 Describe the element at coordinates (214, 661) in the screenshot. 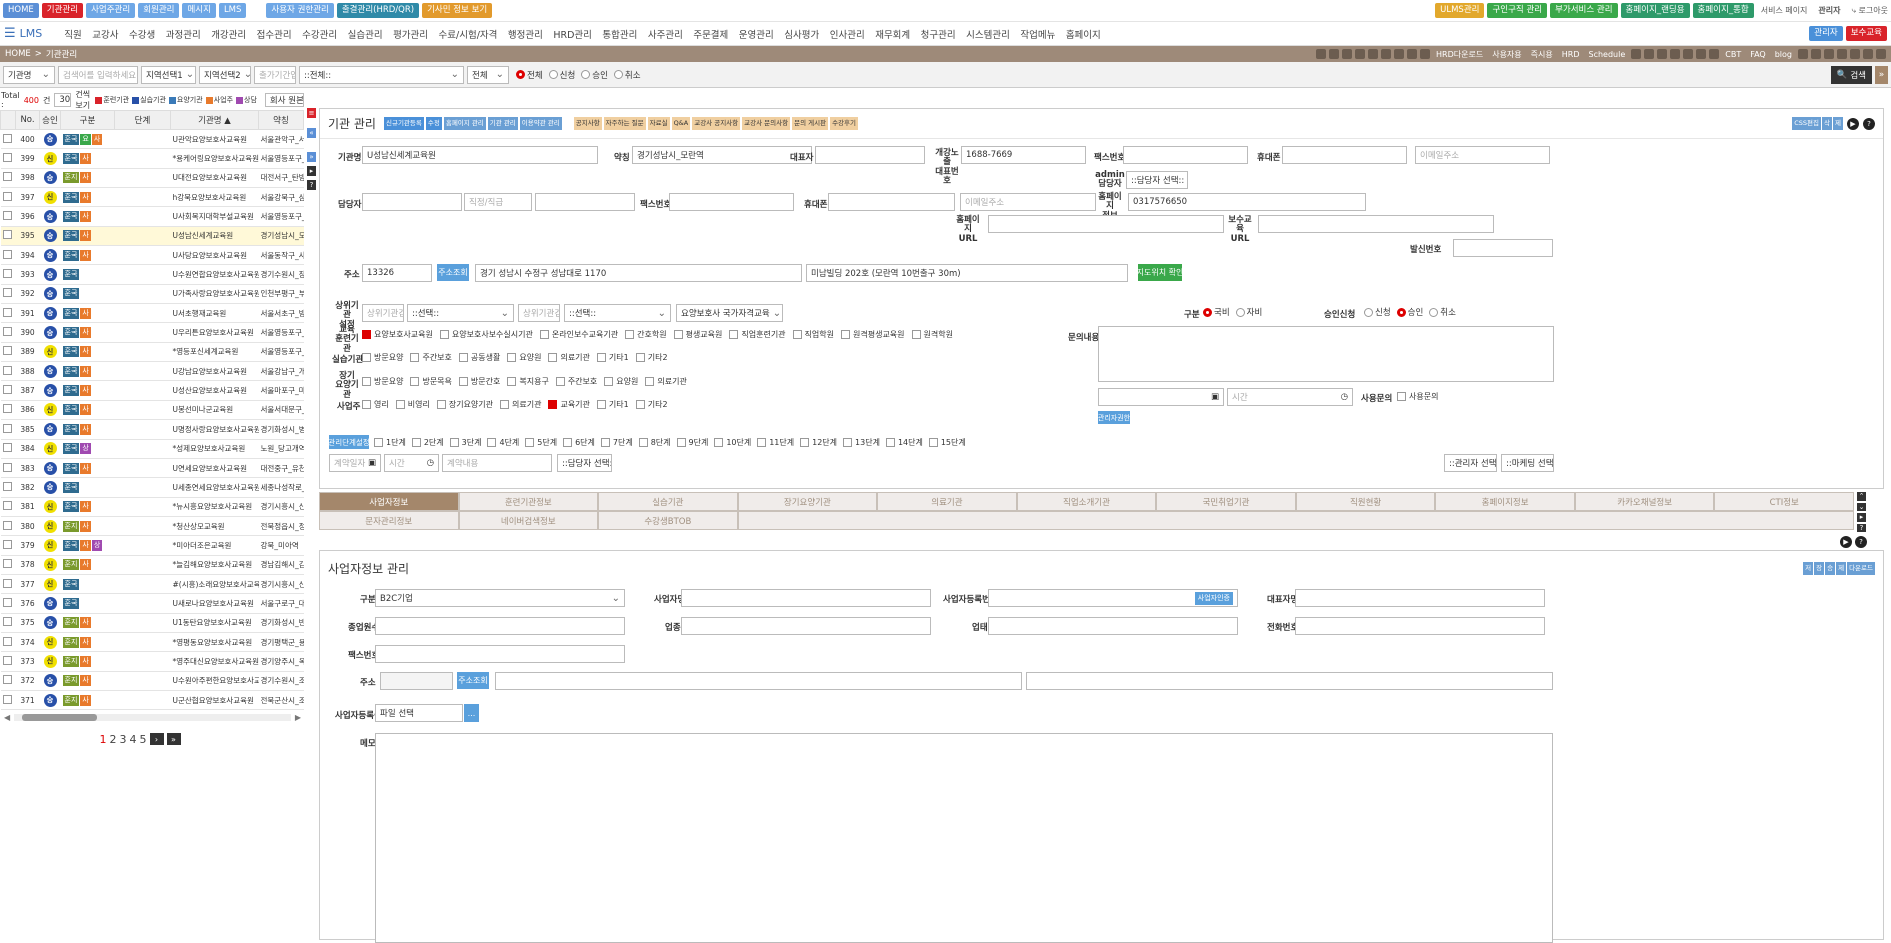

I see `row-org-name: *영주대신요양보호사교육원` at that location.